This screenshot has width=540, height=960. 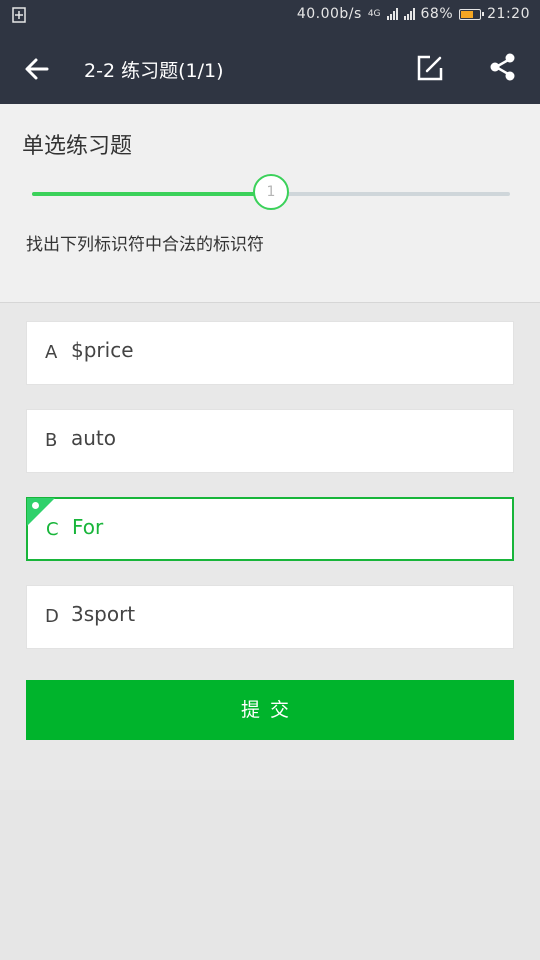 I want to click on clock: 21:20, so click(x=508, y=14).